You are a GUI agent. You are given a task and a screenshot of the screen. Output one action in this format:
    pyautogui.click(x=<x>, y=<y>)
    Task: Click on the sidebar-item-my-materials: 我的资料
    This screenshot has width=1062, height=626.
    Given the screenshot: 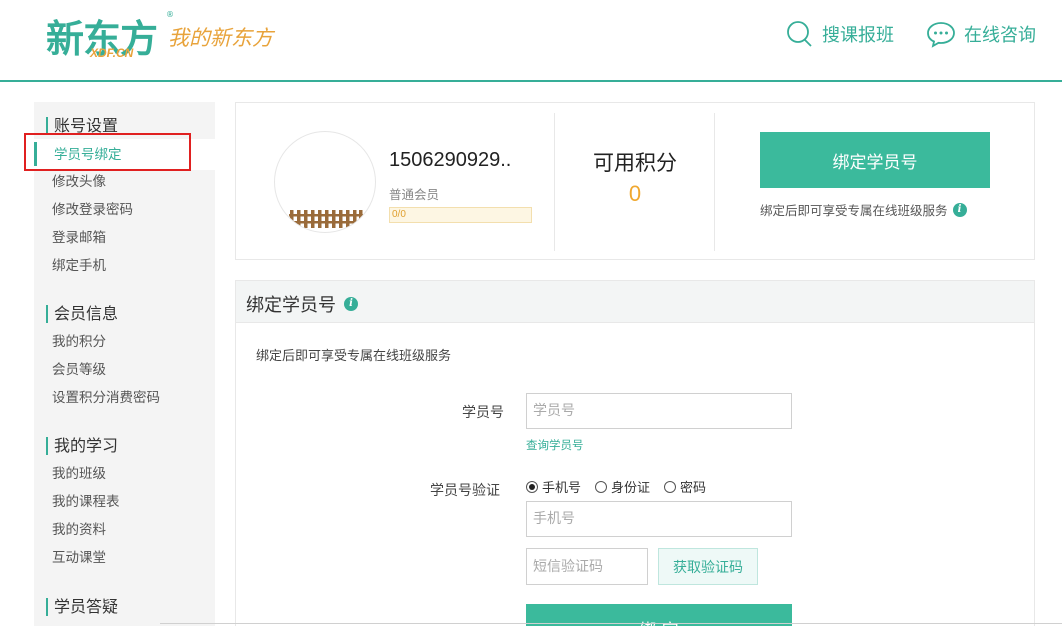 What is the action you would take?
    pyautogui.click(x=79, y=530)
    